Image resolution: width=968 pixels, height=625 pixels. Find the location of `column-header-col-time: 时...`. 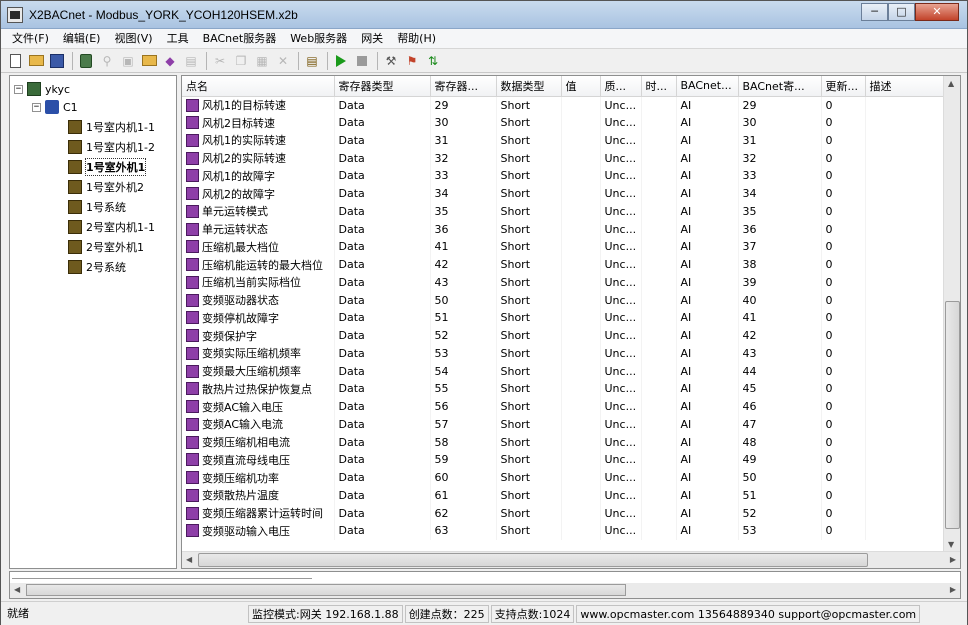

column-header-col-time: 时... is located at coordinates (659, 86).